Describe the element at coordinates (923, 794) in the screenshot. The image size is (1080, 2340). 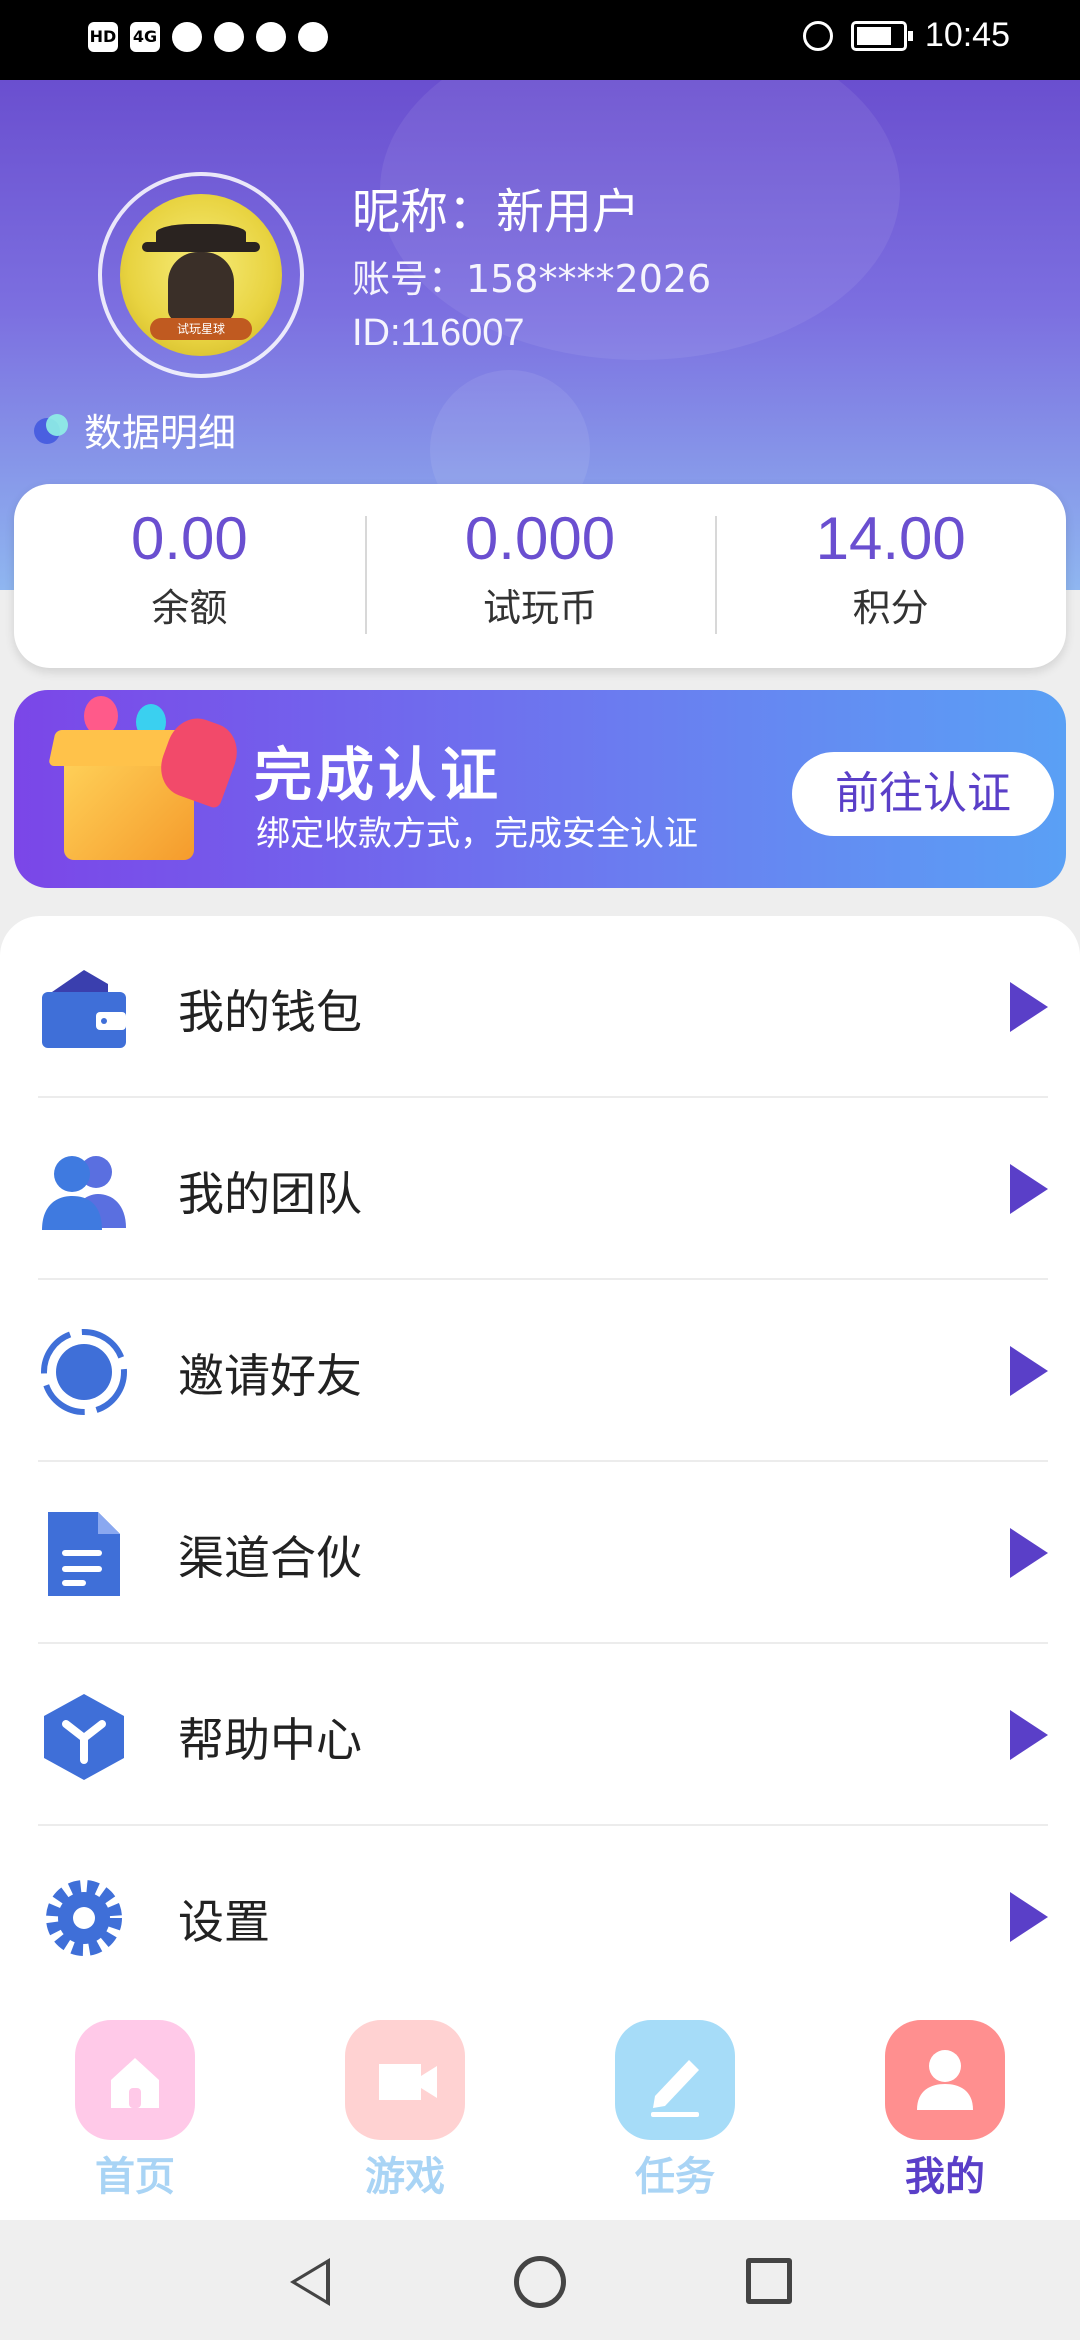
I see `go-verify-button: 前往认证` at that location.